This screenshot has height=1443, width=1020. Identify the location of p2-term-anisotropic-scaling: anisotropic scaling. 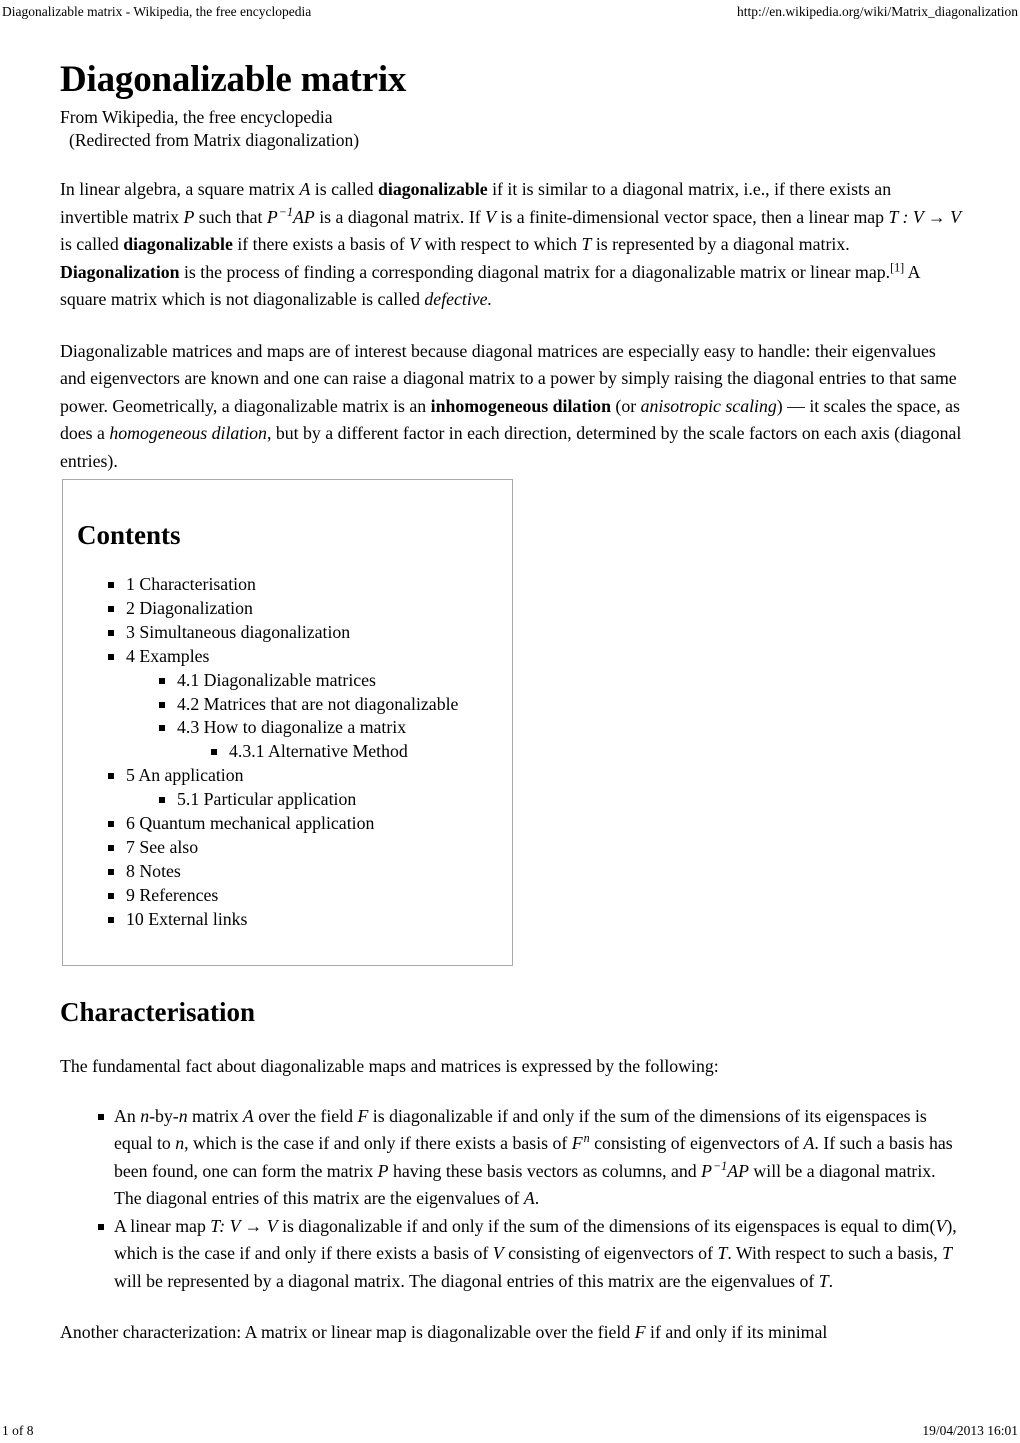
(708, 405).